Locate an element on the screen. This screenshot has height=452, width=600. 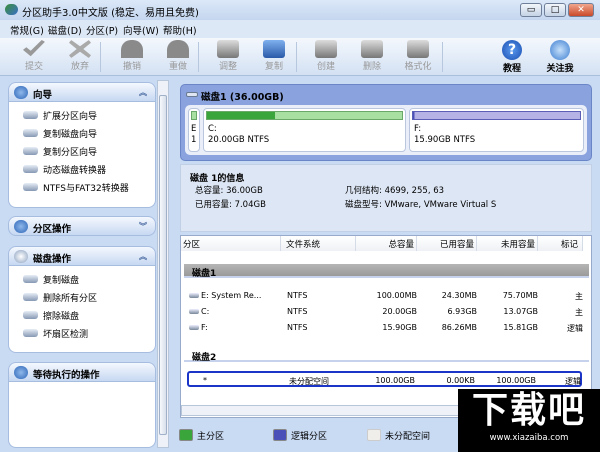
follow-button: 关注我 is located at coordinates (560, 57).